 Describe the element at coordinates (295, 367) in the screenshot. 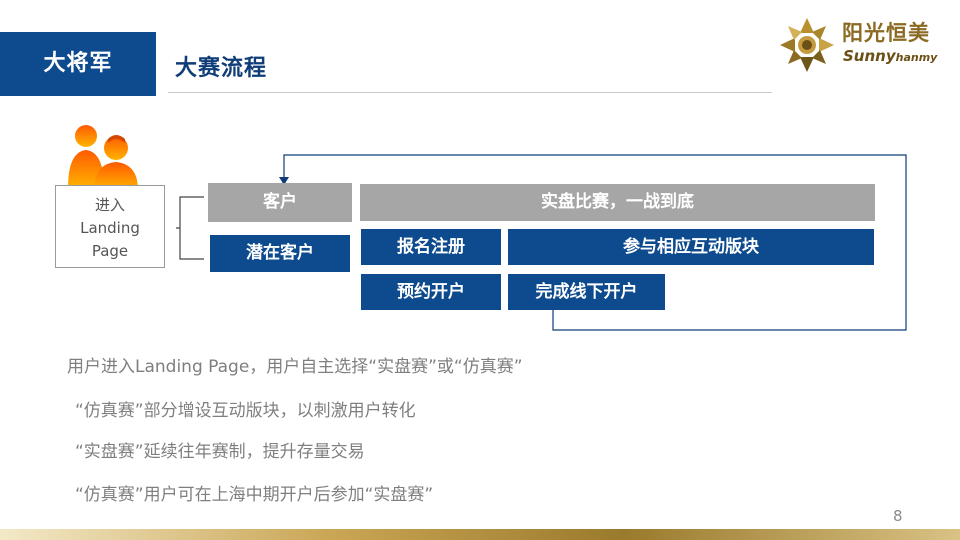

I see `description-line: 用户进入Landing Page，用户自主选择“实盘赛”或“仿真赛”` at that location.